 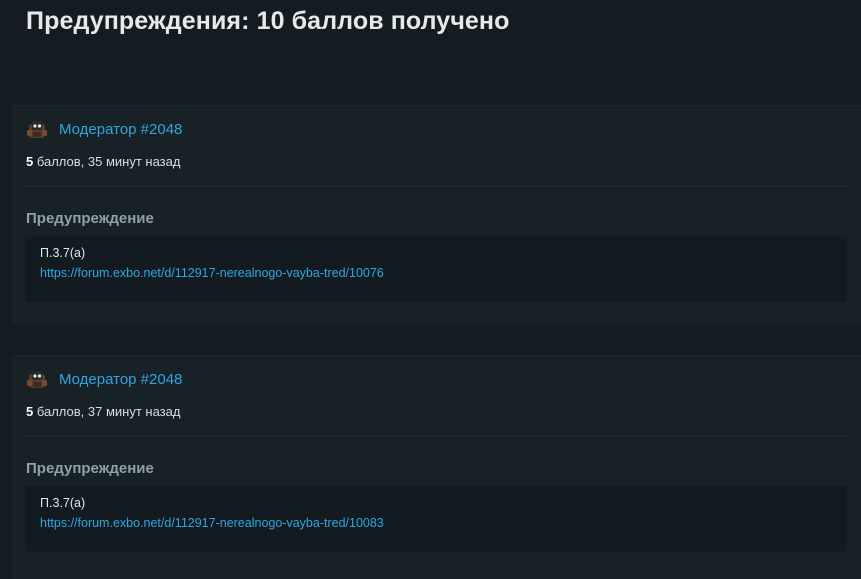 I want to click on points-line: 5 баллов, 35 минут назад, so click(x=103, y=161).